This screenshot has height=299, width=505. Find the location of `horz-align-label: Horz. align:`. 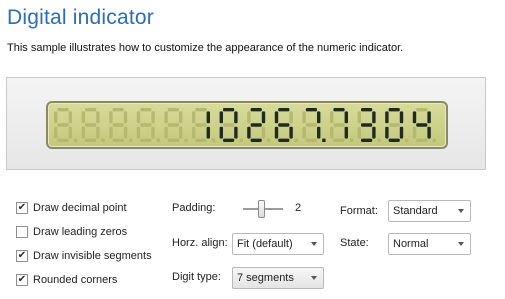

horz-align-label: Horz. align: is located at coordinates (200, 243).